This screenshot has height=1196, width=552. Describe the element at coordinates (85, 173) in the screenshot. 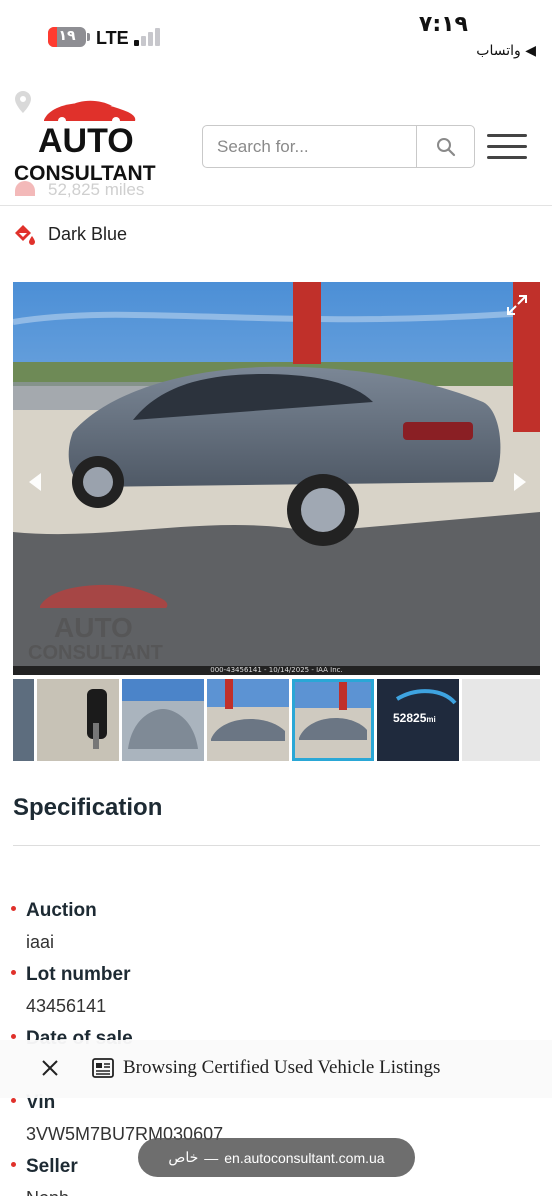

I see `logo-word-consultant: CONSULTANT` at that location.